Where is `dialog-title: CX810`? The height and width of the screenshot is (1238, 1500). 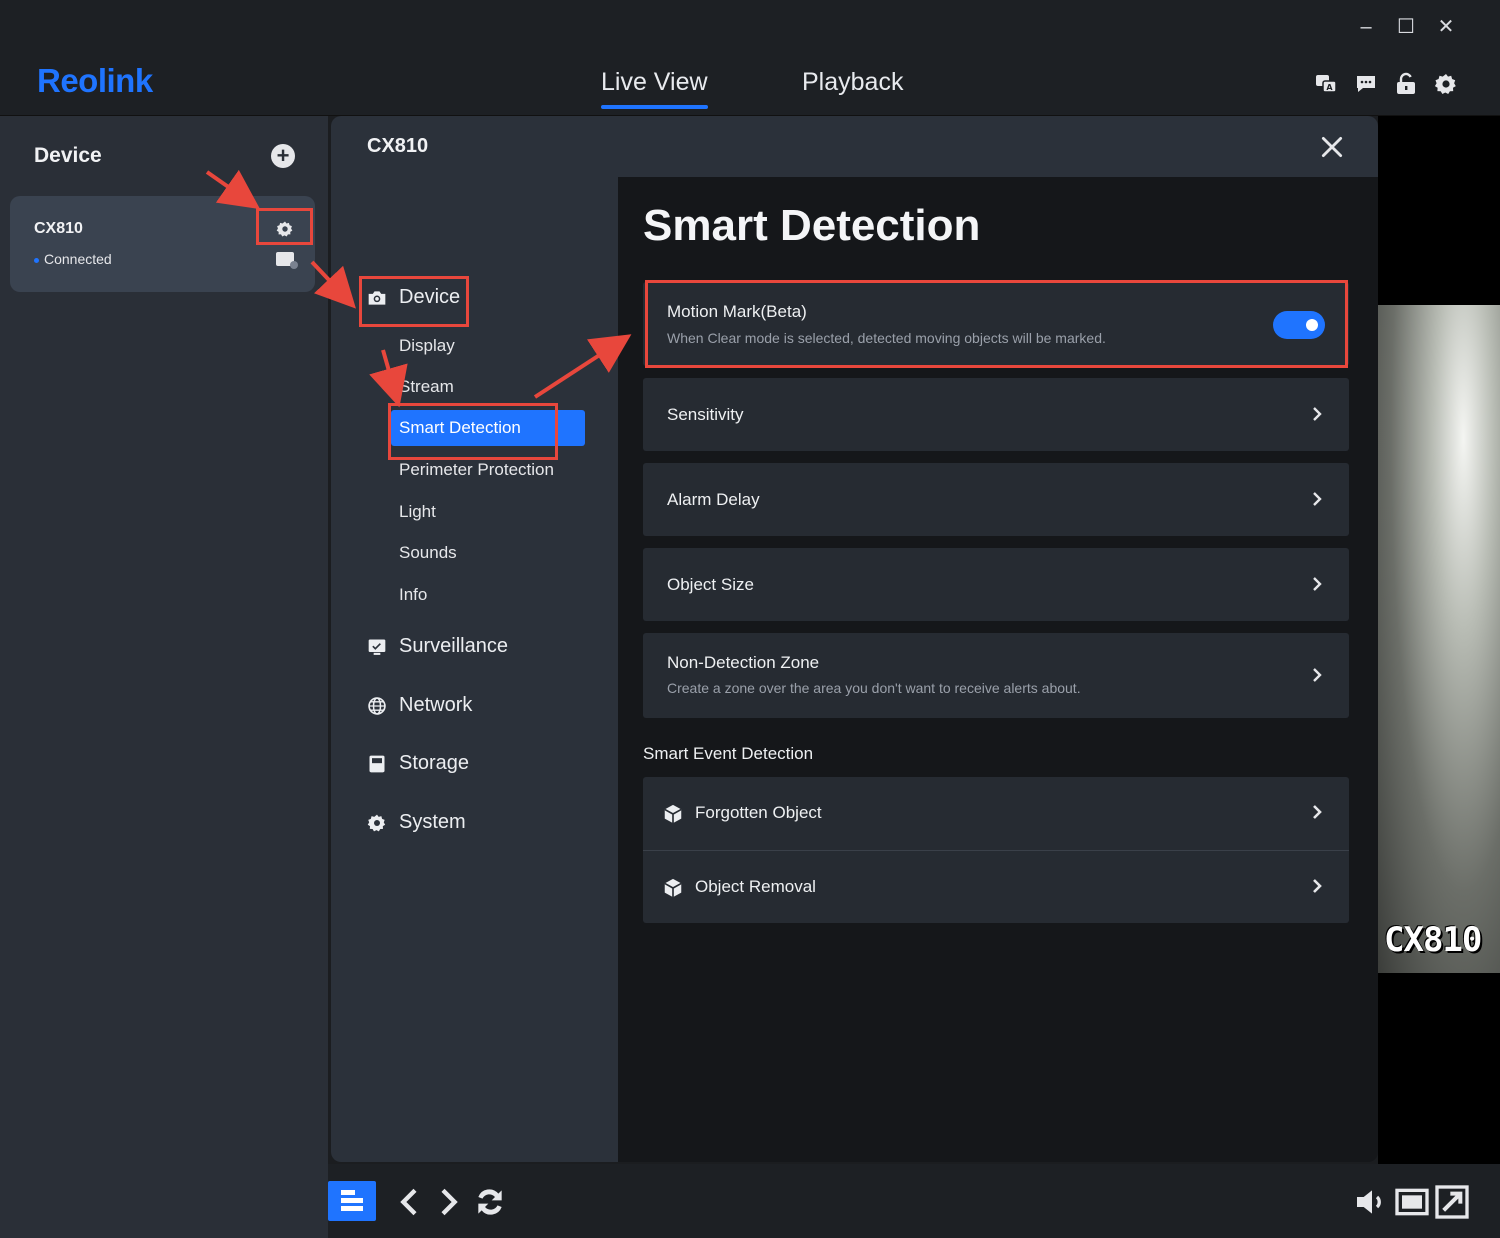
dialog-title: CX810 is located at coordinates (398, 146).